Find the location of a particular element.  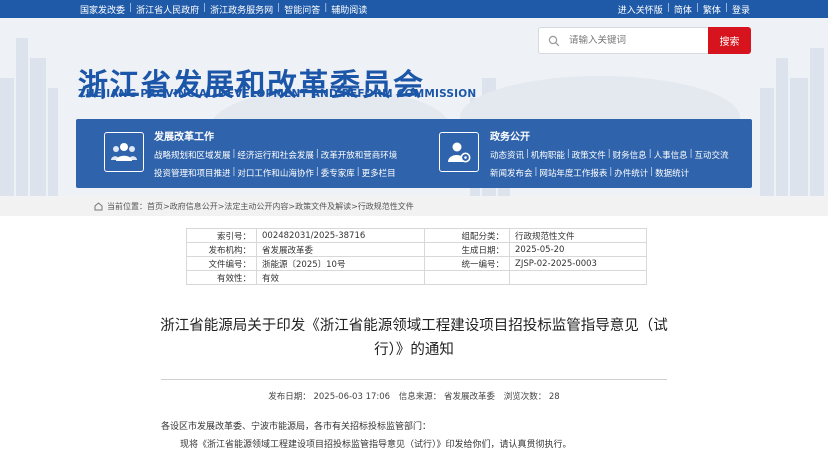

meta-unified-value: ZJSP-02-2025-0003 is located at coordinates (578, 263).